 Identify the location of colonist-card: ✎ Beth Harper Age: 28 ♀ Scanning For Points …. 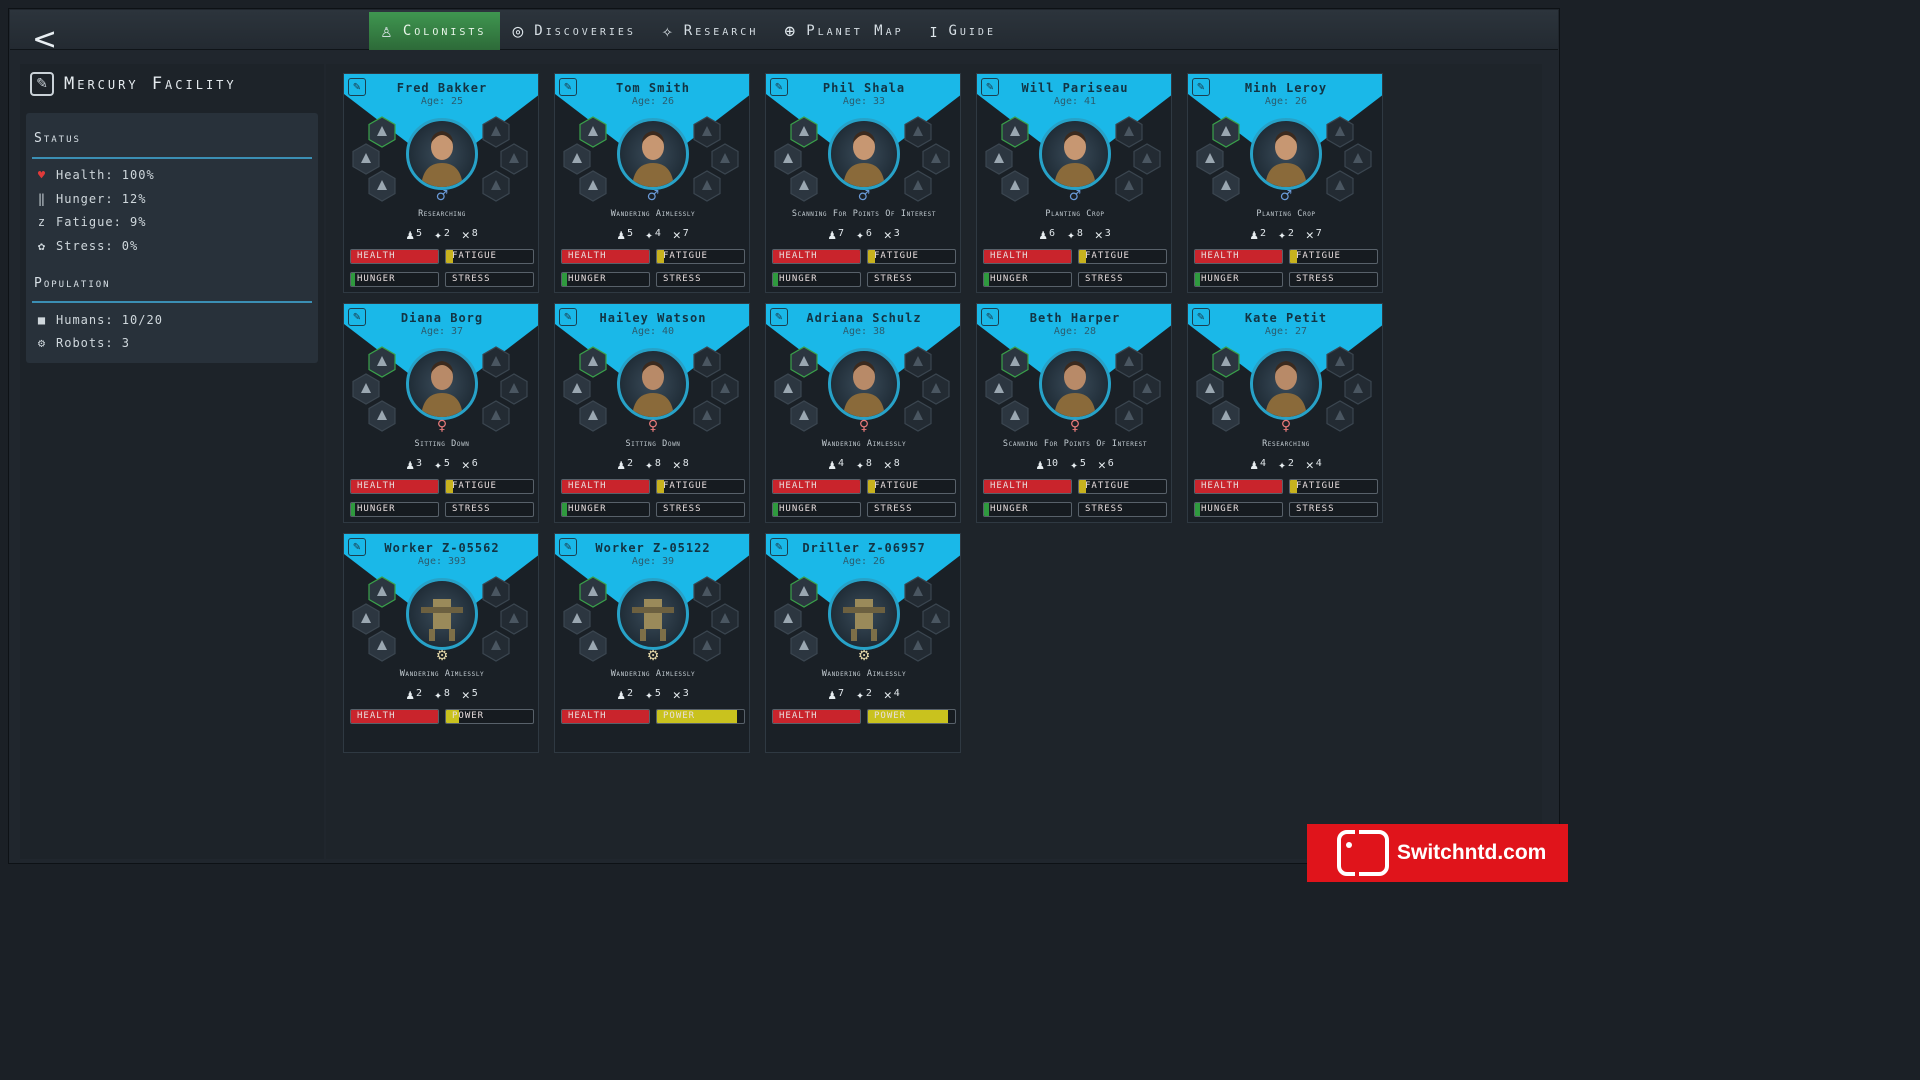
(1074, 413).